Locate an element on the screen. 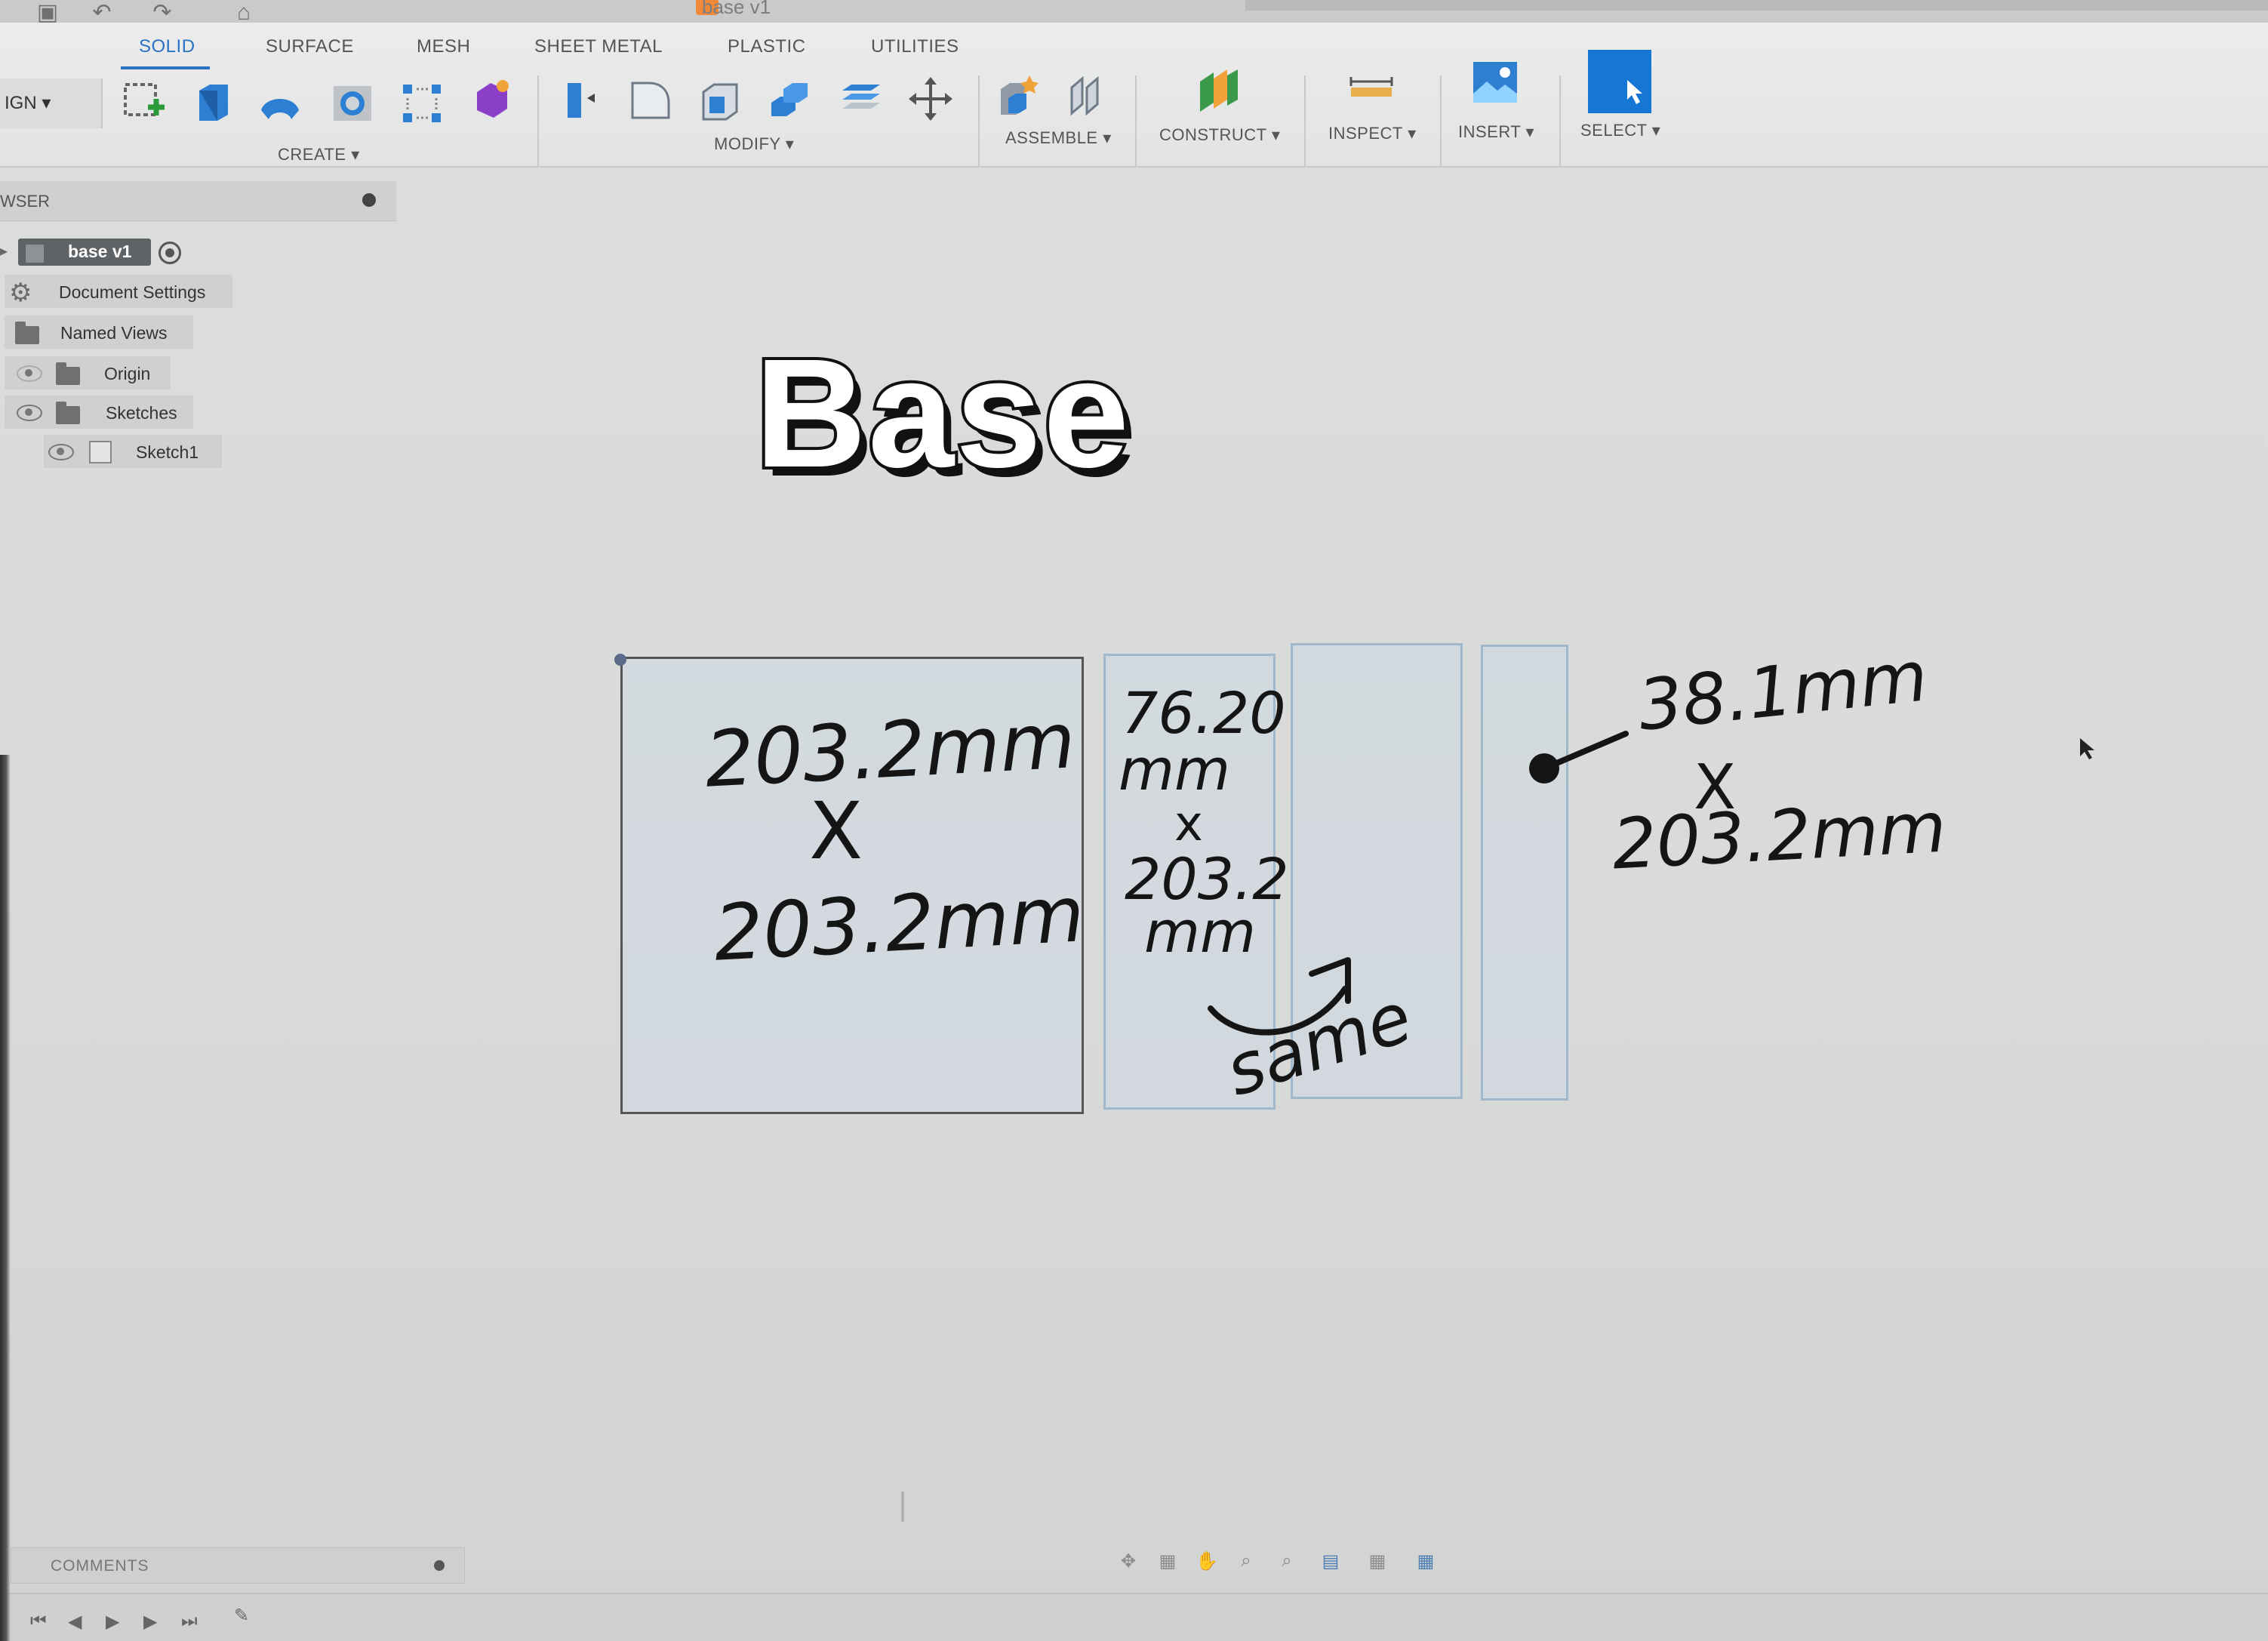 This screenshot has width=2268, height=1641. joint-icon is located at coordinates (1089, 94).